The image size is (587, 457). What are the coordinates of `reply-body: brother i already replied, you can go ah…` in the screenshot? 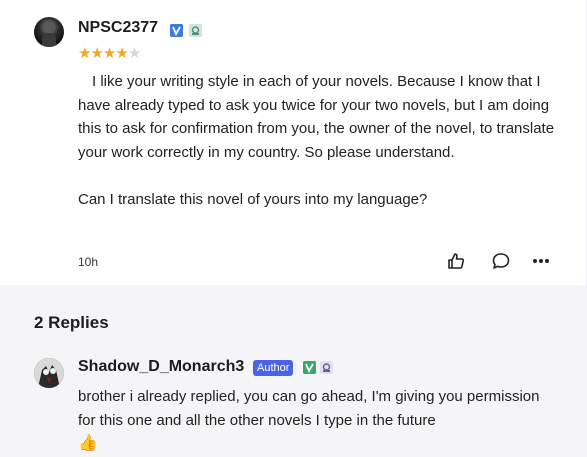 It's located at (309, 408).